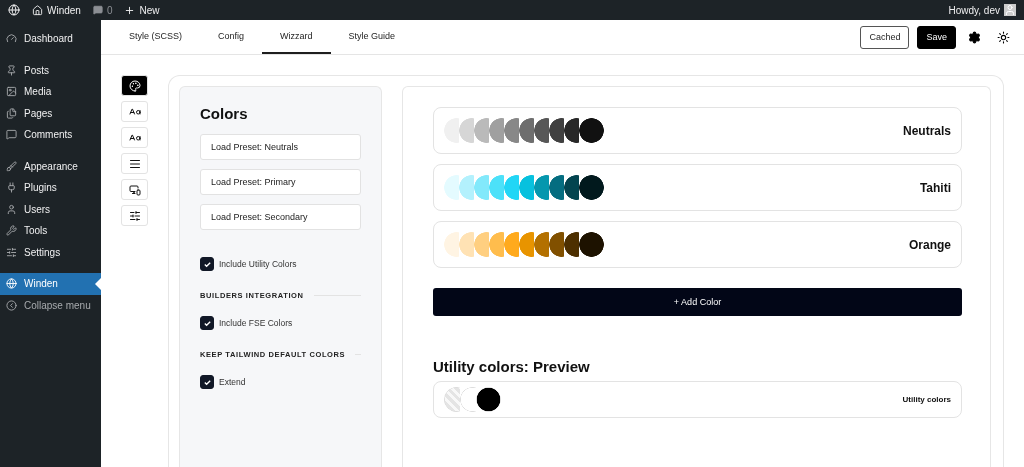 The image size is (1024, 467). Describe the element at coordinates (974, 10) in the screenshot. I see `greeting: Howdy, dev` at that location.